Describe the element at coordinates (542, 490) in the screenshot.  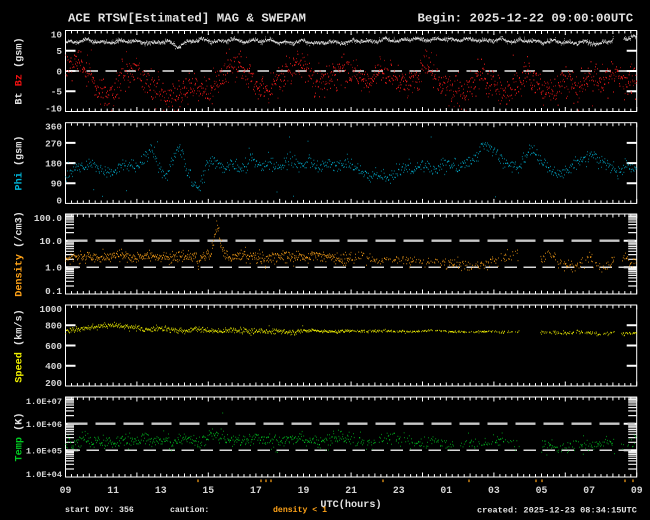
I see `svg-text: 05` at that location.